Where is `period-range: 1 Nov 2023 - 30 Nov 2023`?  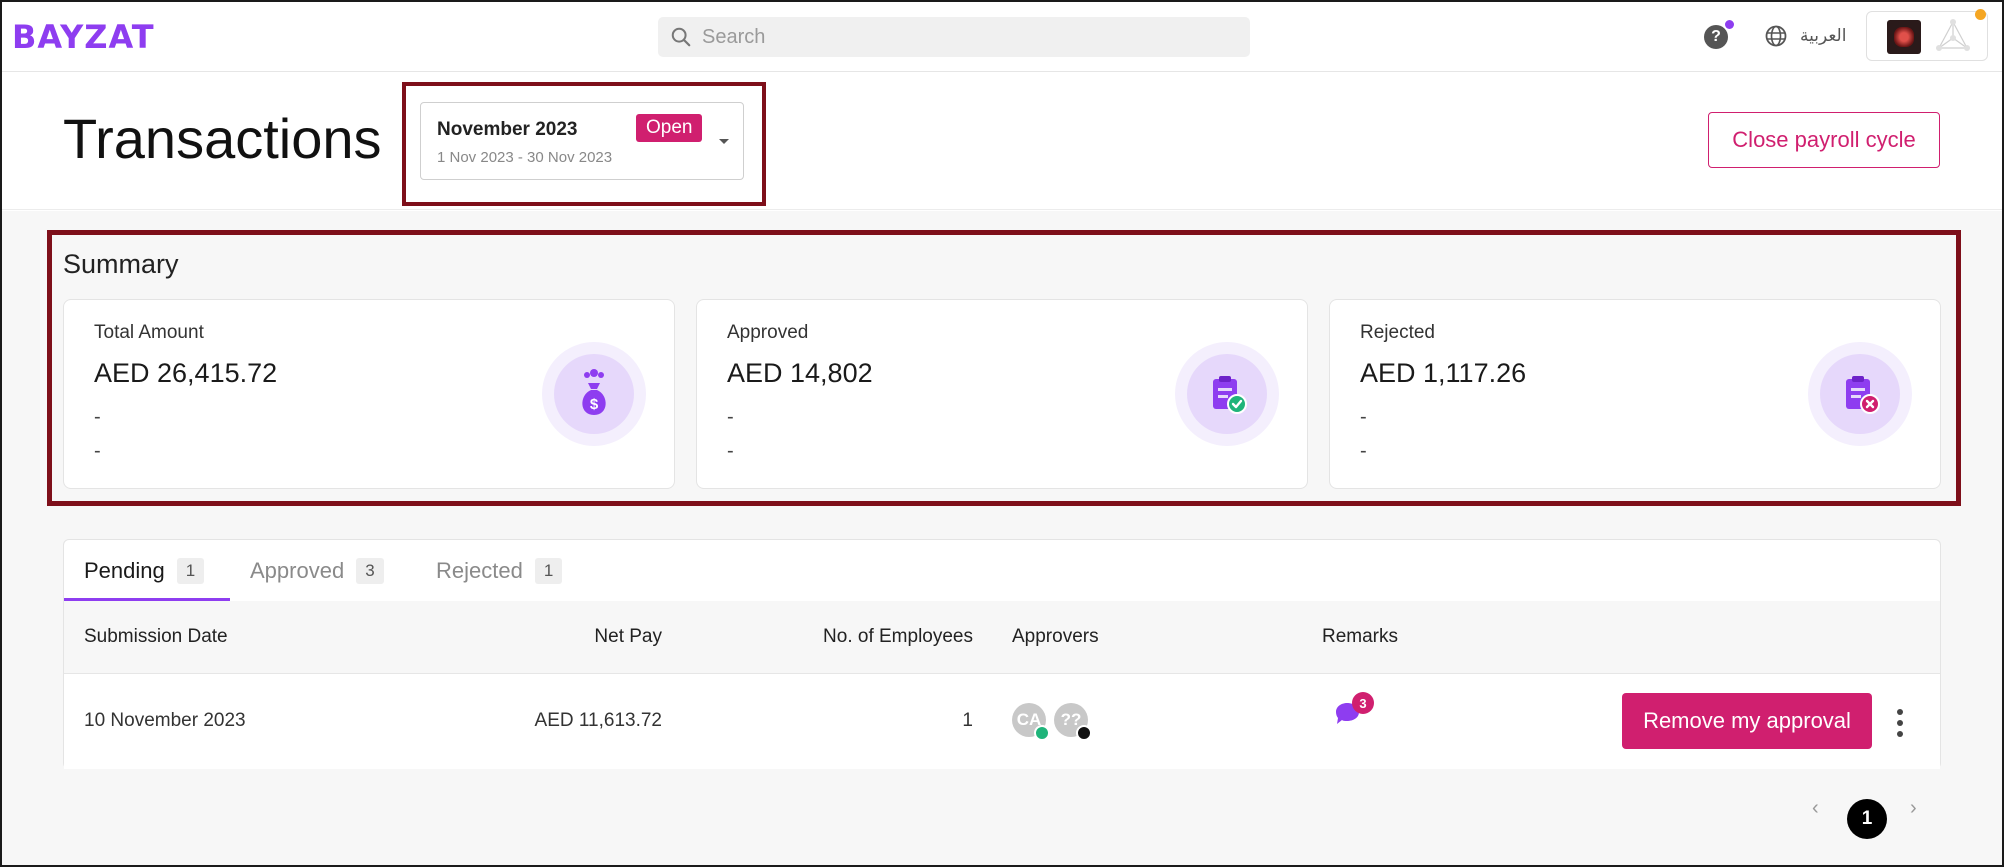 period-range: 1 Nov 2023 - 30 Nov 2023 is located at coordinates (525, 157).